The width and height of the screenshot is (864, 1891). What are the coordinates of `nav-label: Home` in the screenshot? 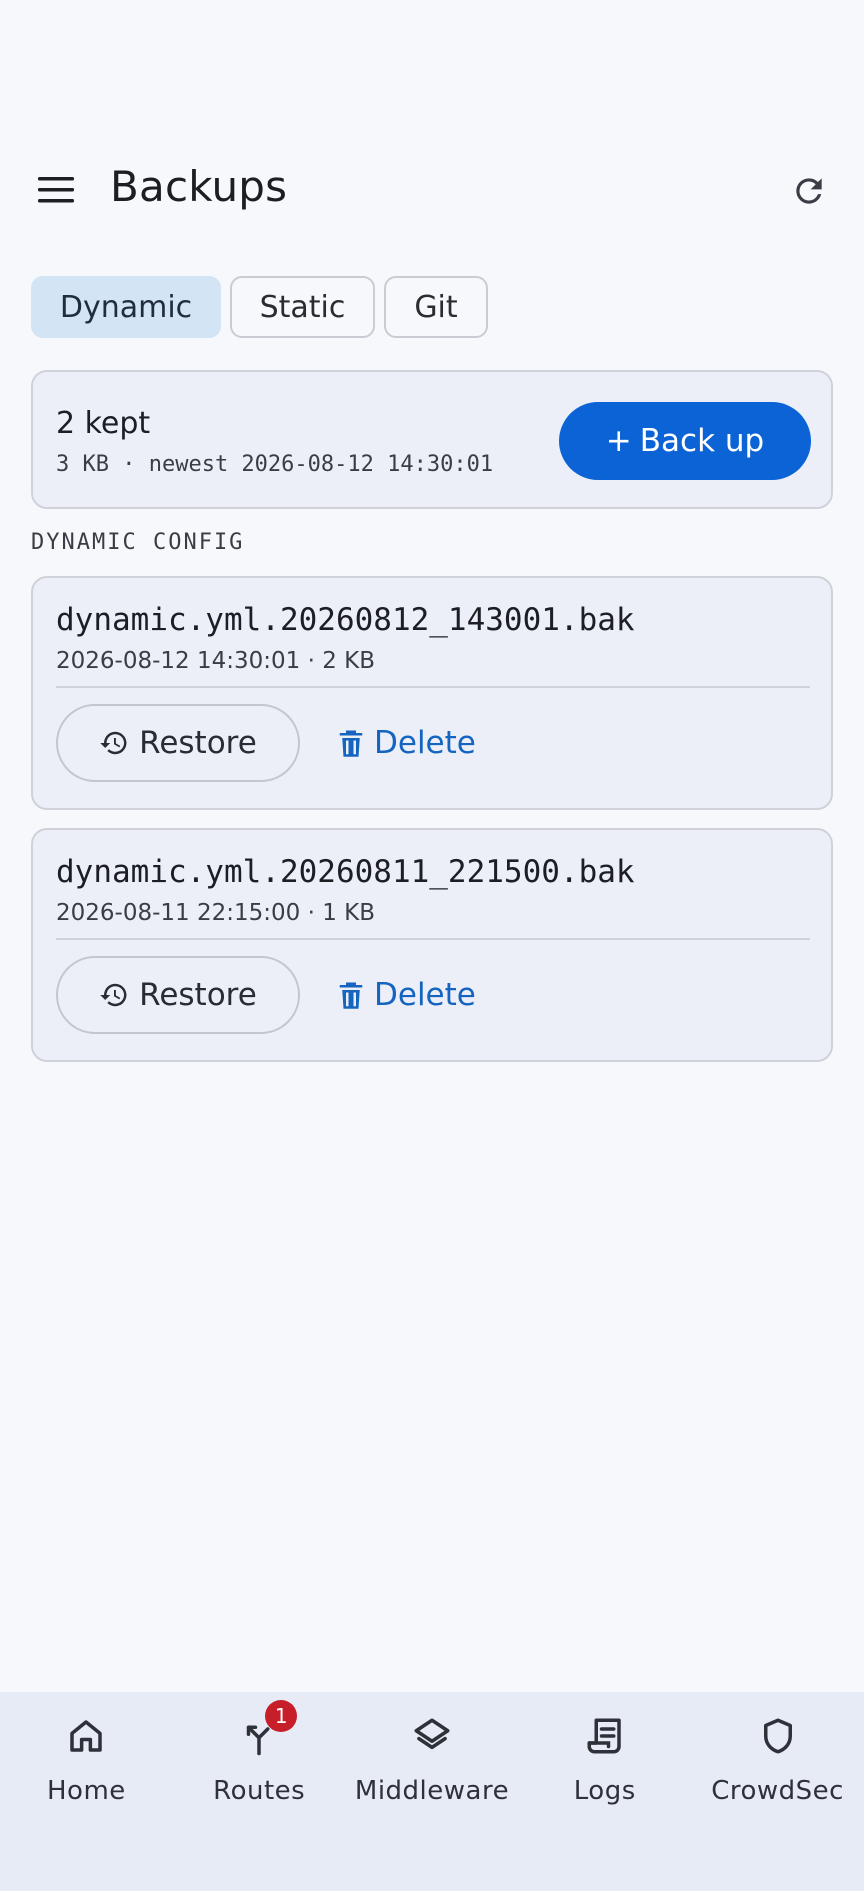 It's located at (86, 1791).